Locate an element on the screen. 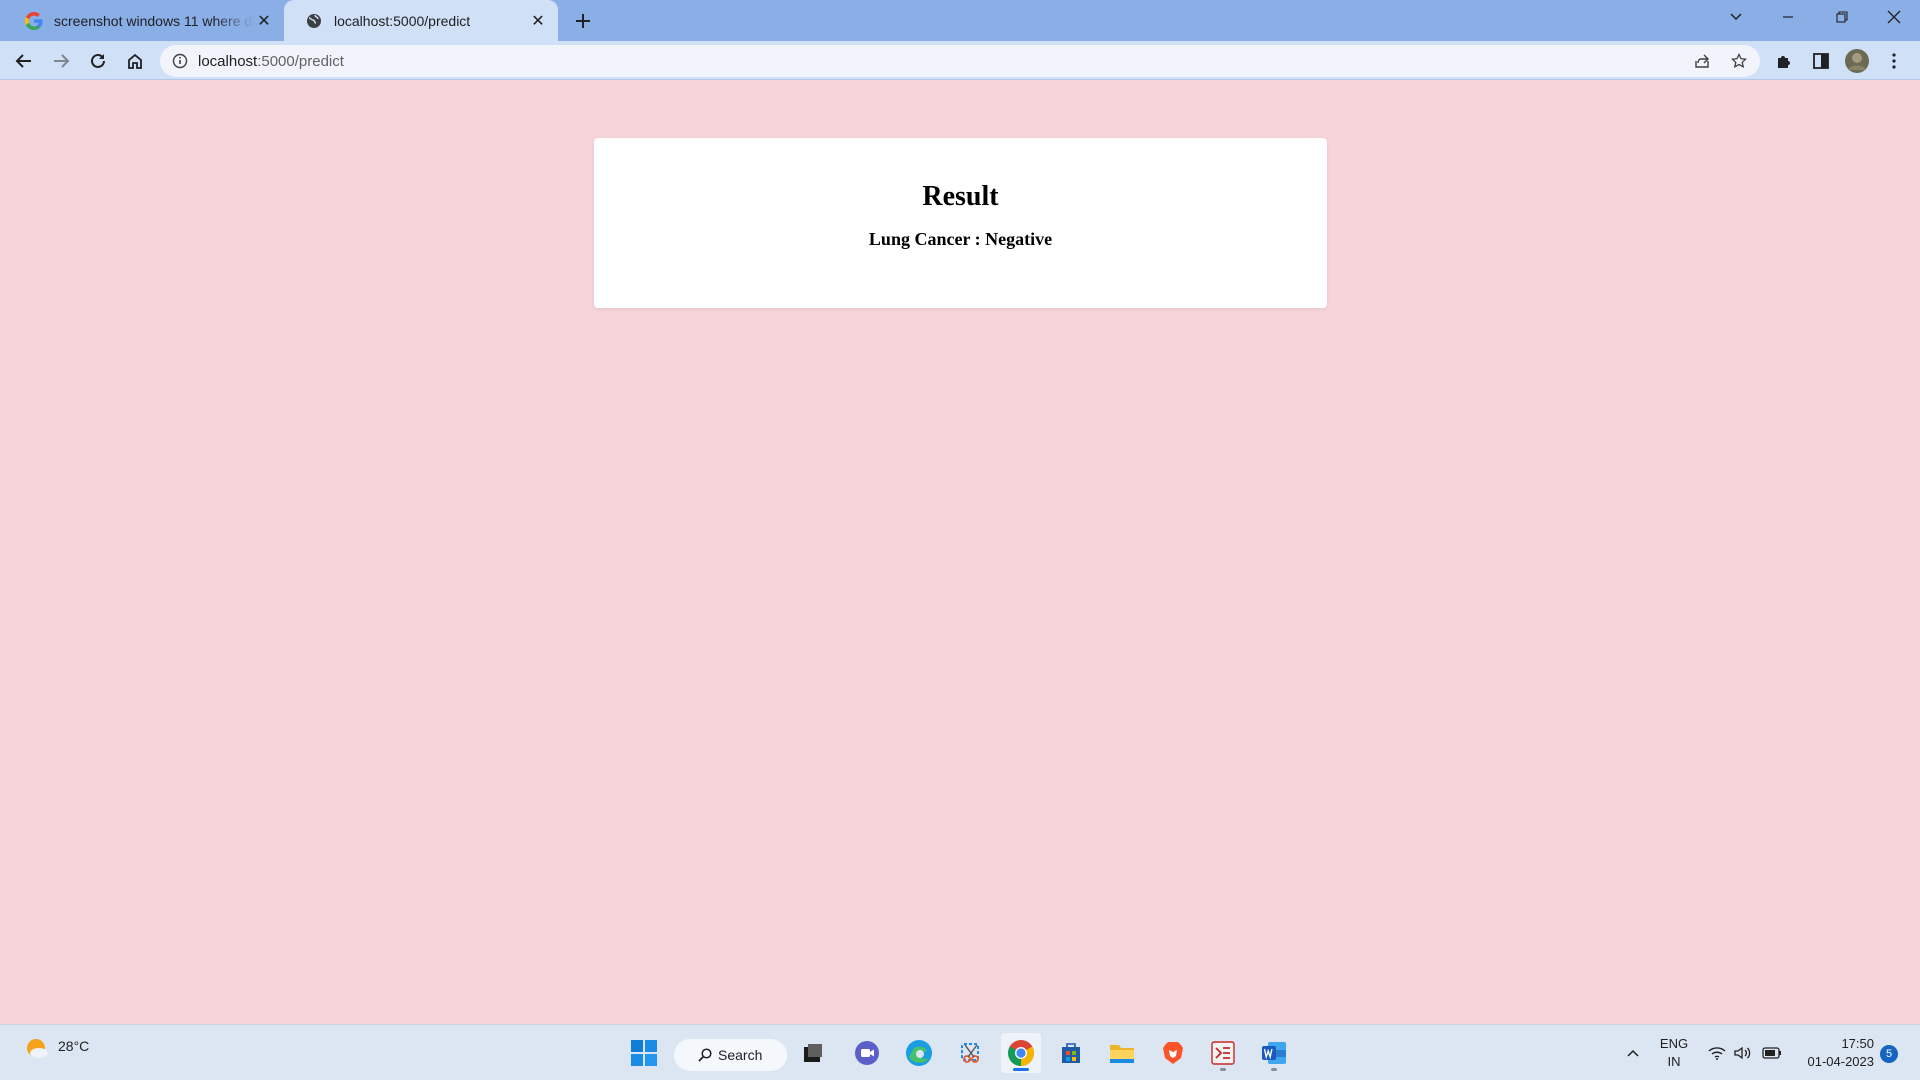 The image size is (1920, 1080). chrome-button is located at coordinates (1021, 1053).